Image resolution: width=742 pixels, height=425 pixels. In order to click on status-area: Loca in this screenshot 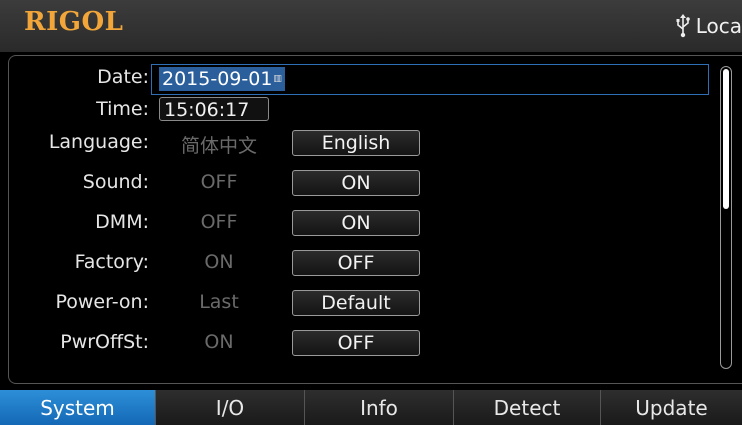, I will do `click(708, 26)`.